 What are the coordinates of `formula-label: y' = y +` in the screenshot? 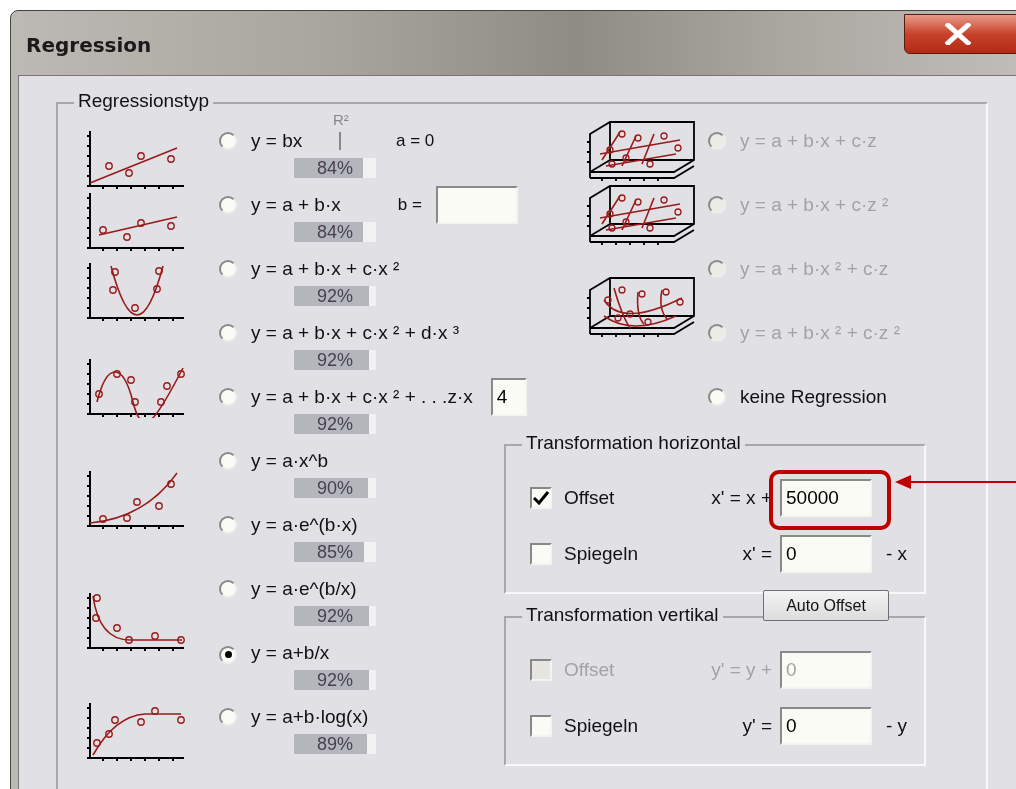 It's located at (741, 670).